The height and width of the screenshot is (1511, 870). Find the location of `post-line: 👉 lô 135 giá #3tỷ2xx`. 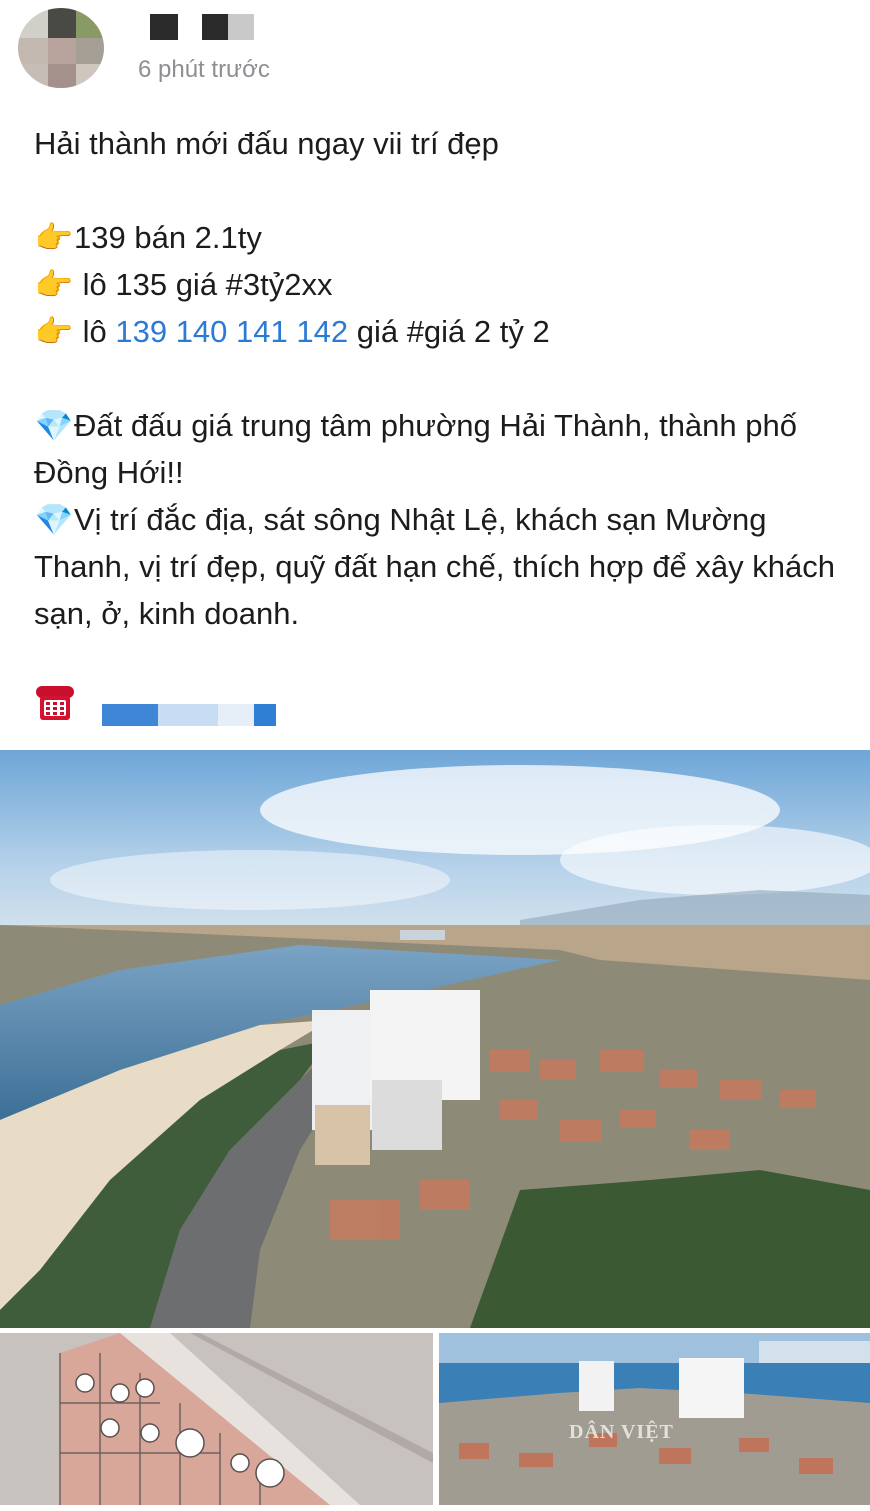

post-line: 👉 lô 135 giá #3tỷ2xx is located at coordinates (444, 284).